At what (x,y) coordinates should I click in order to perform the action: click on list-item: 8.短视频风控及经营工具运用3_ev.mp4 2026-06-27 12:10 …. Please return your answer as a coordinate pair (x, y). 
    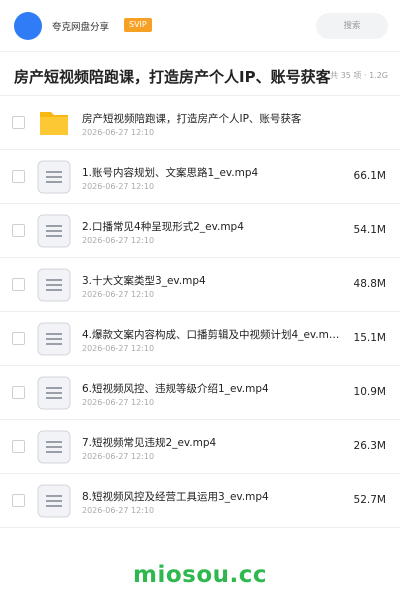
    Looking at the image, I should click on (200, 501).